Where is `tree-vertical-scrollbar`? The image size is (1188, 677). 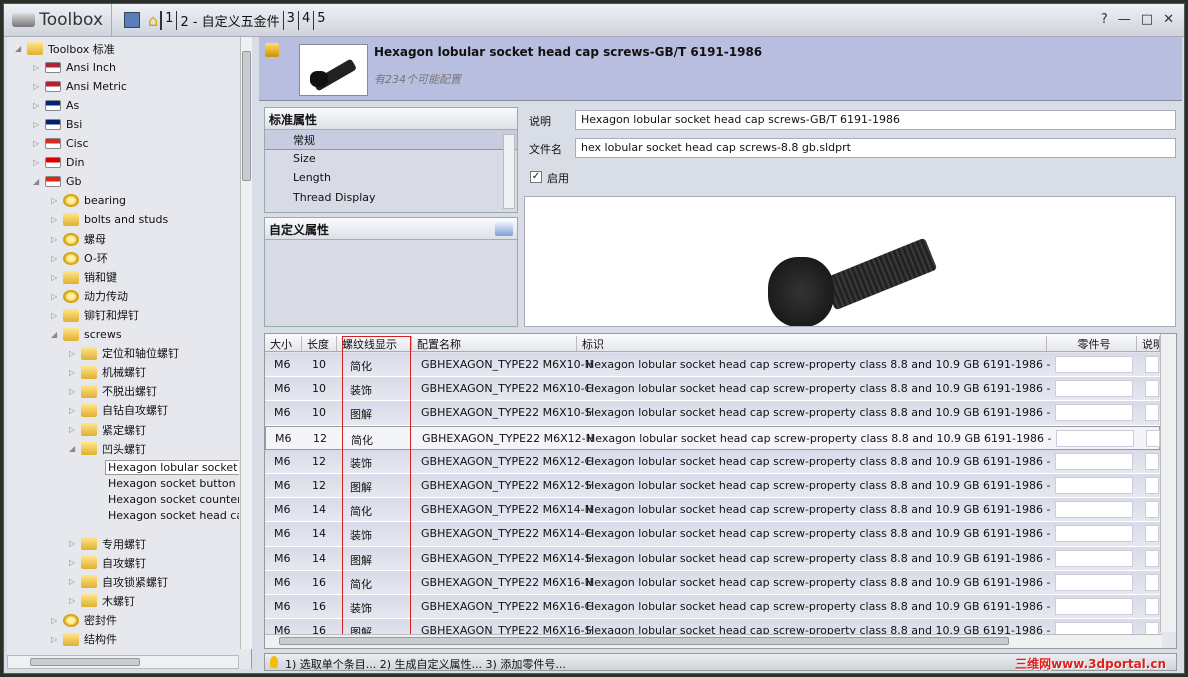
tree-vertical-scrollbar is located at coordinates (246, 343).